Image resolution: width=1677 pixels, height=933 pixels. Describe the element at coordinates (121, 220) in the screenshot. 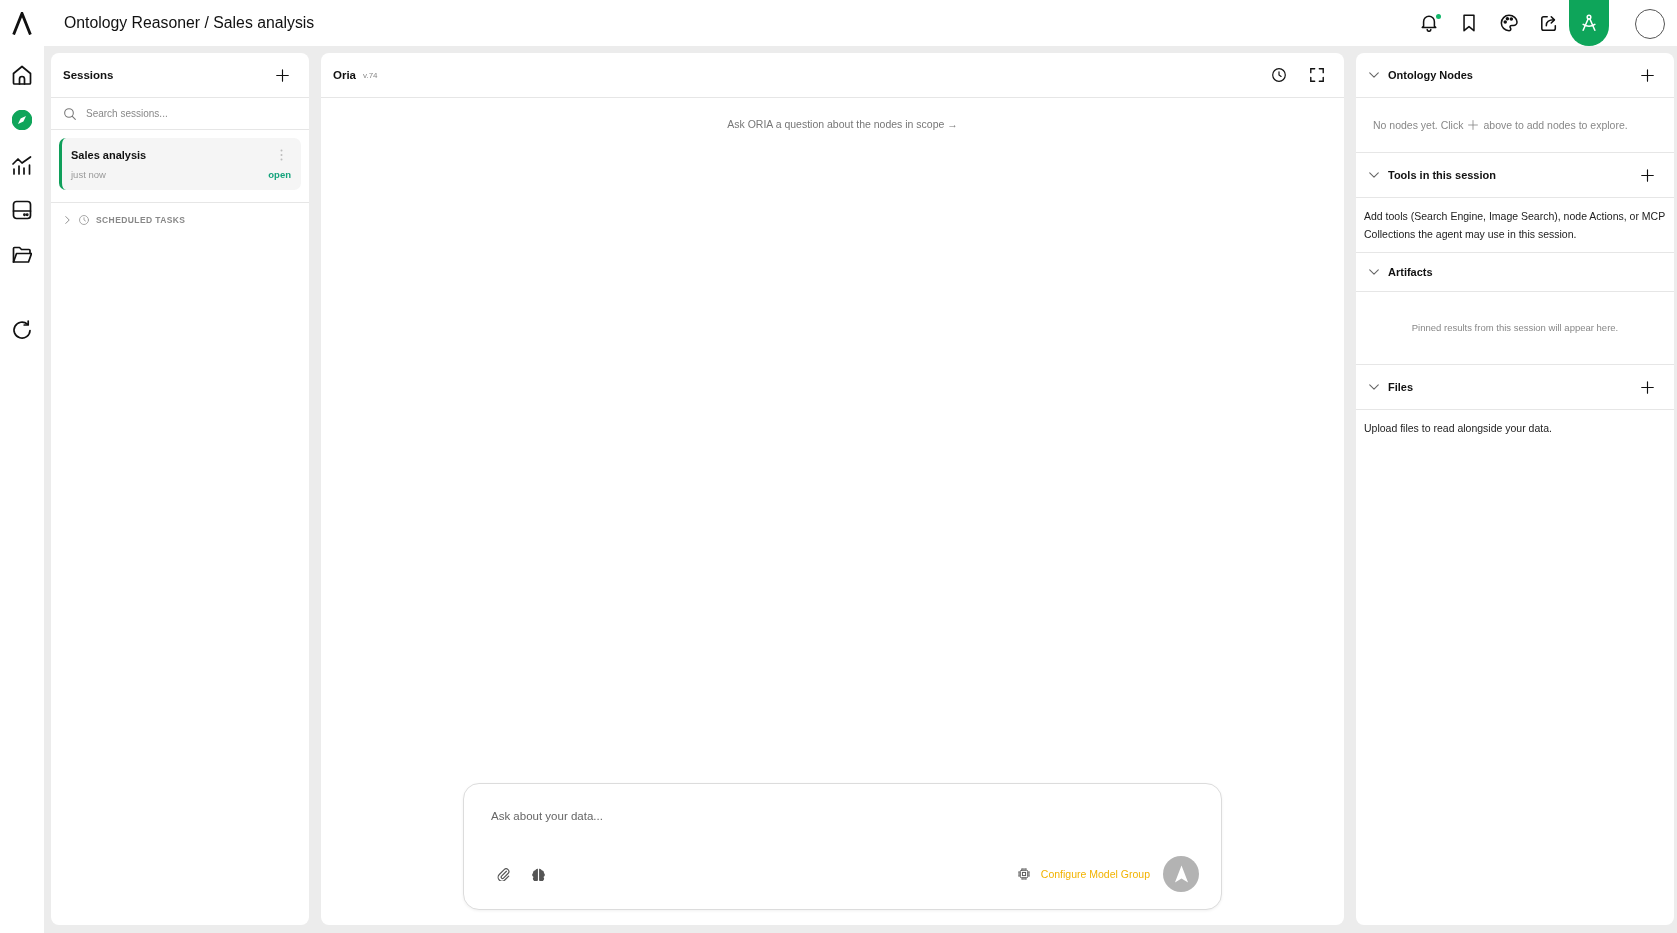

I see `scheduled-tasks-toggle: SCHEDULED TASKS` at that location.